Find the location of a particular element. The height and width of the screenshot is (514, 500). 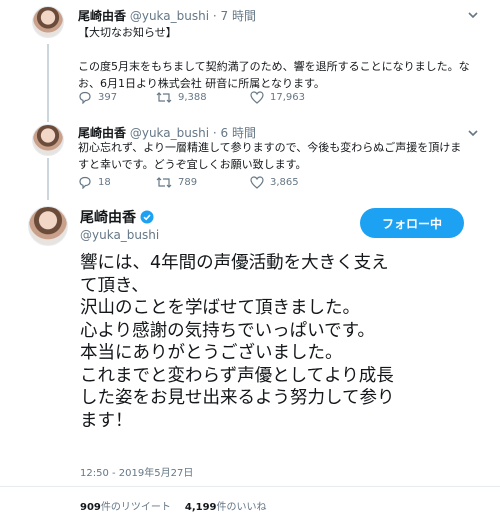

retweet-count: 9,388 is located at coordinates (192, 97).